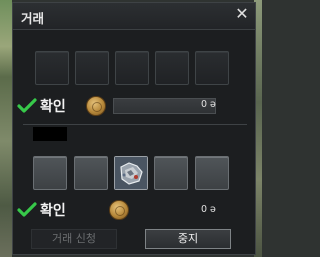  What do you see at coordinates (134, 16) in the screenshot?
I see `title-bar: 거래 ✕` at bounding box center [134, 16].